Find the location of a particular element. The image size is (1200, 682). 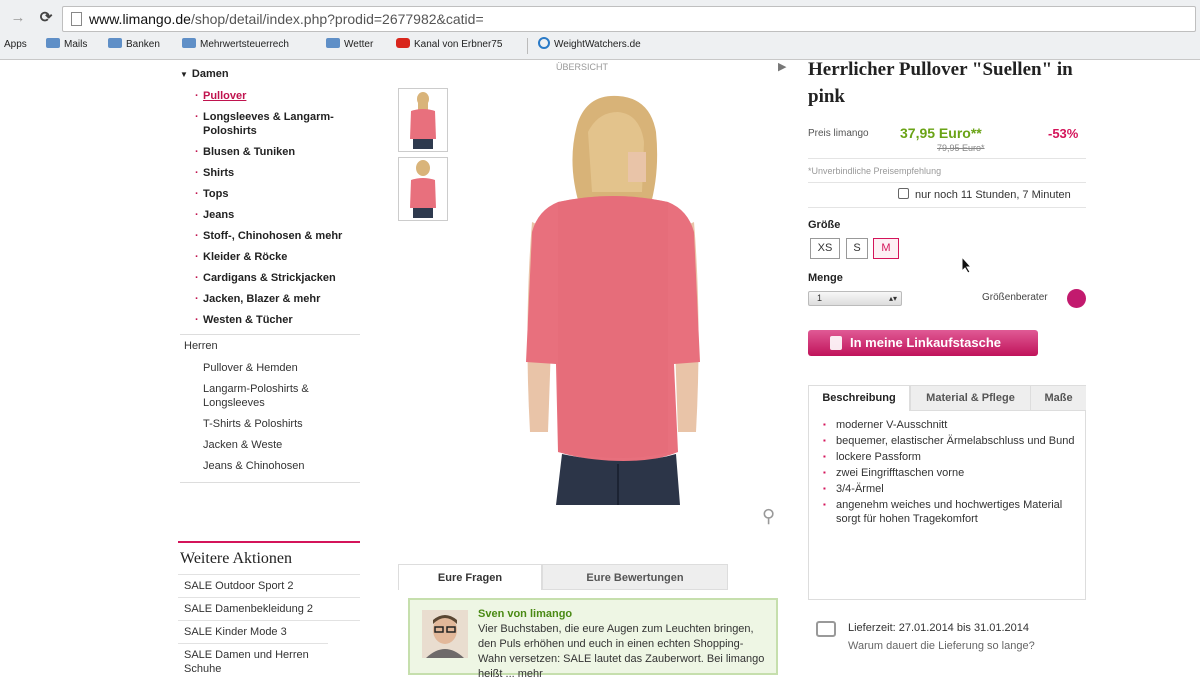

list-item: moderner V-Ausschnitt is located at coordinates (952, 425).